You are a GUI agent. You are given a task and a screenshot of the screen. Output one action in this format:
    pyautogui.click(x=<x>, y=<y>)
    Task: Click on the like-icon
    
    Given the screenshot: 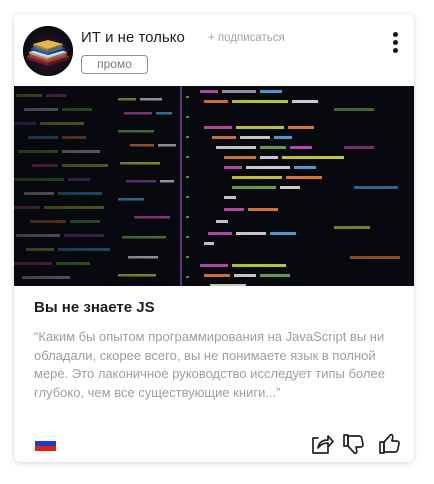 What is the action you would take?
    pyautogui.click(x=389, y=443)
    